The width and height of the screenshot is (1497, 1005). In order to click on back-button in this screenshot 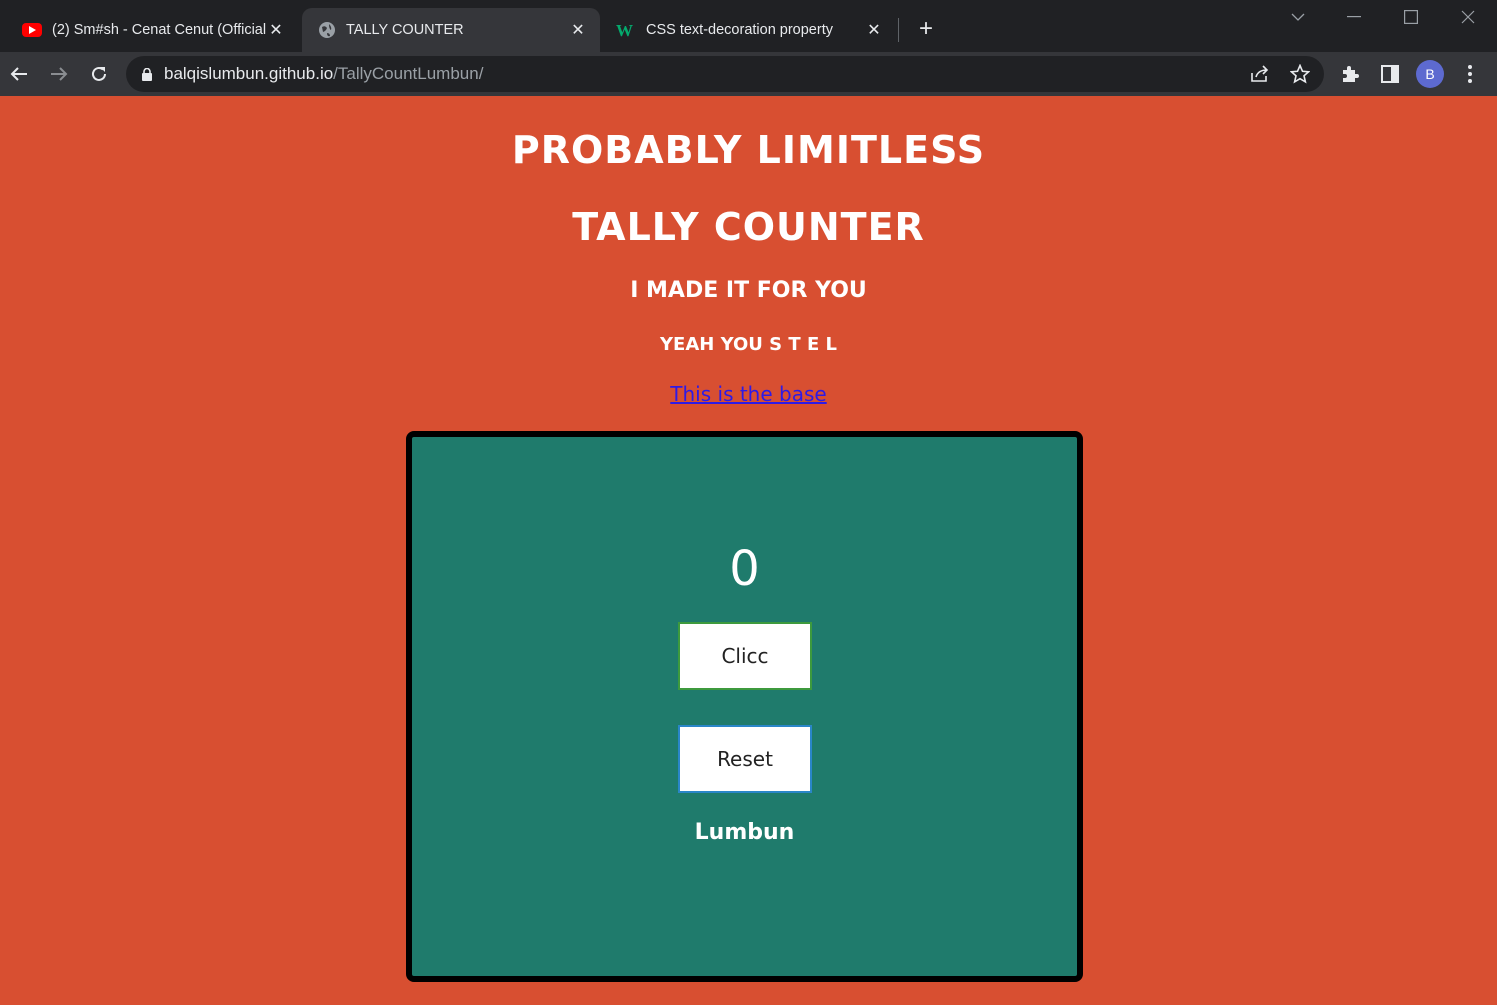, I will do `click(19, 74)`.